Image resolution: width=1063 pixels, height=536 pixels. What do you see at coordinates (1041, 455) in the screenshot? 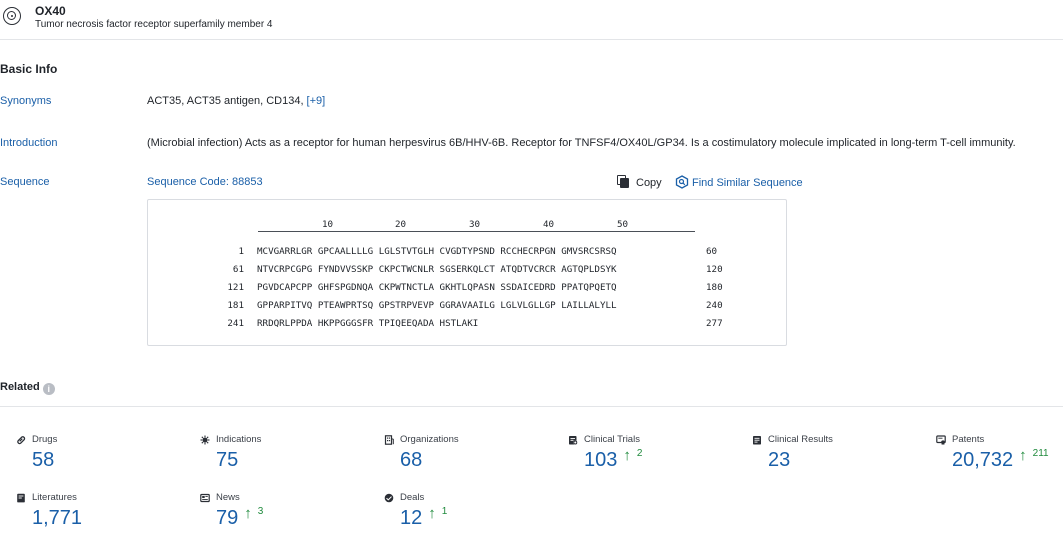
I see `stat-delta-value: 211` at bounding box center [1041, 455].